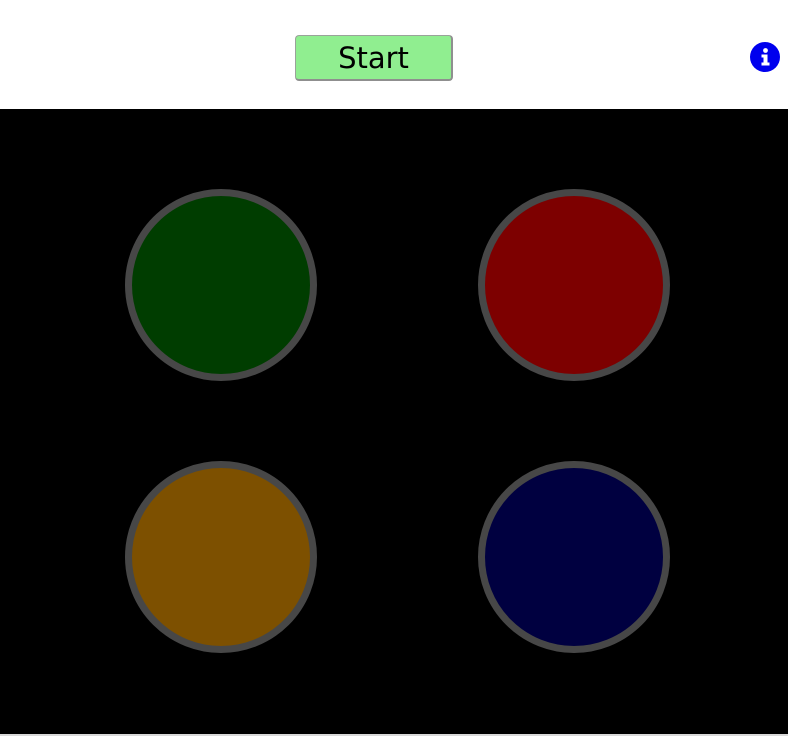 The image size is (788, 736). Describe the element at coordinates (765, 57) in the screenshot. I see `info-circle-icon` at that location.